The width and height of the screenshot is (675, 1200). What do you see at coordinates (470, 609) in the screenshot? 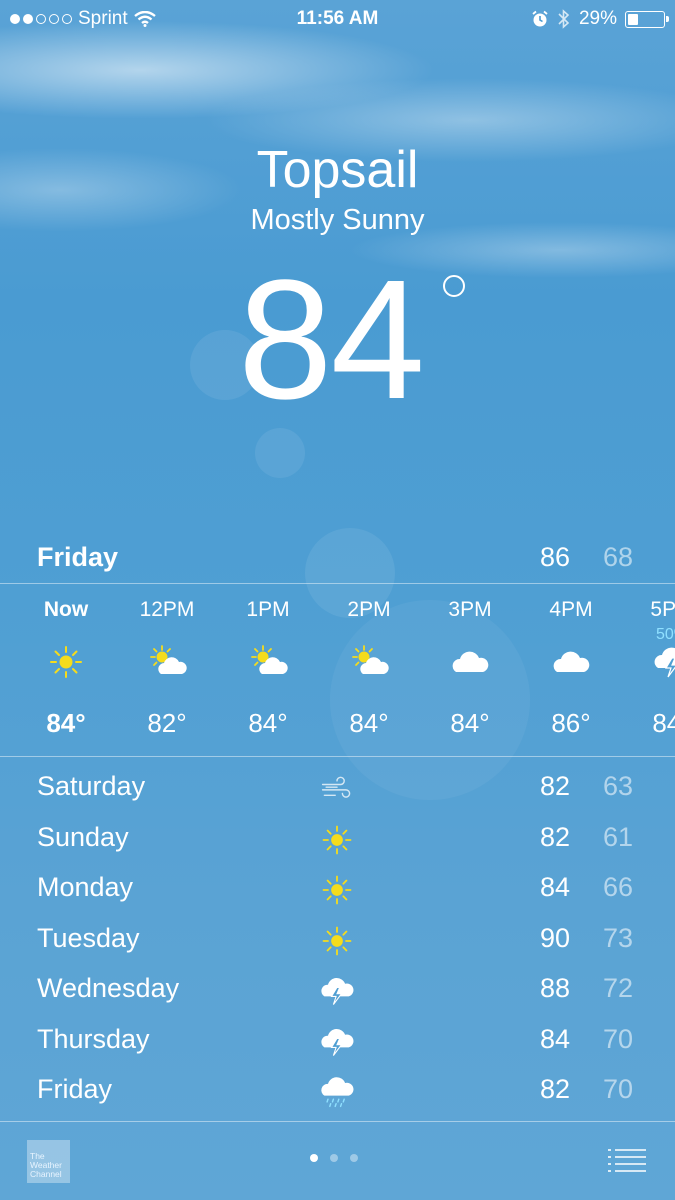
I see `hour-label: 3PM` at bounding box center [470, 609].